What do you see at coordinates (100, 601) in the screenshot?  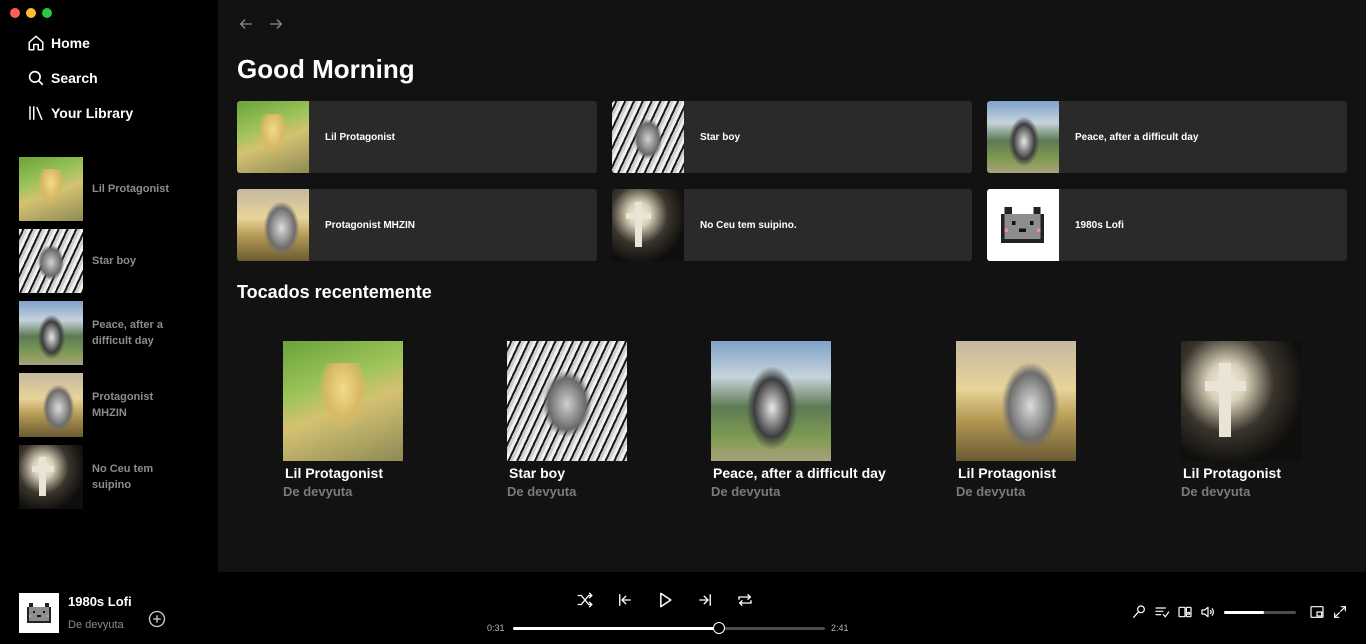 I see `now-playing-title: 1980s Lofi` at bounding box center [100, 601].